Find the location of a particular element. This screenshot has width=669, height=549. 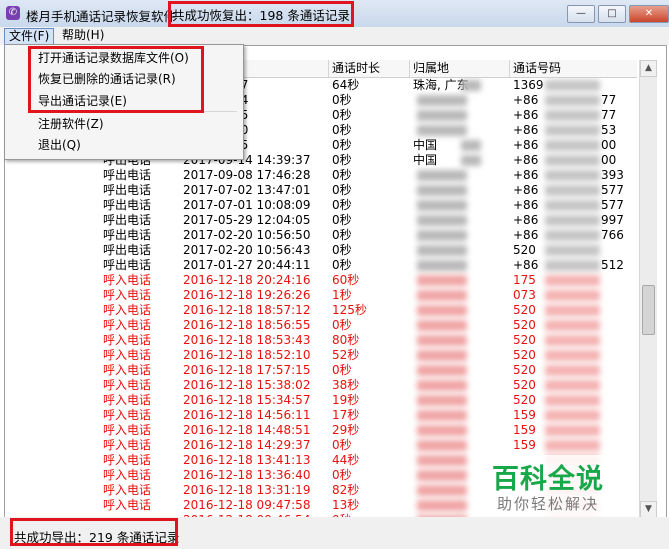

call-duration-cell: 17秒 is located at coordinates (346, 415).